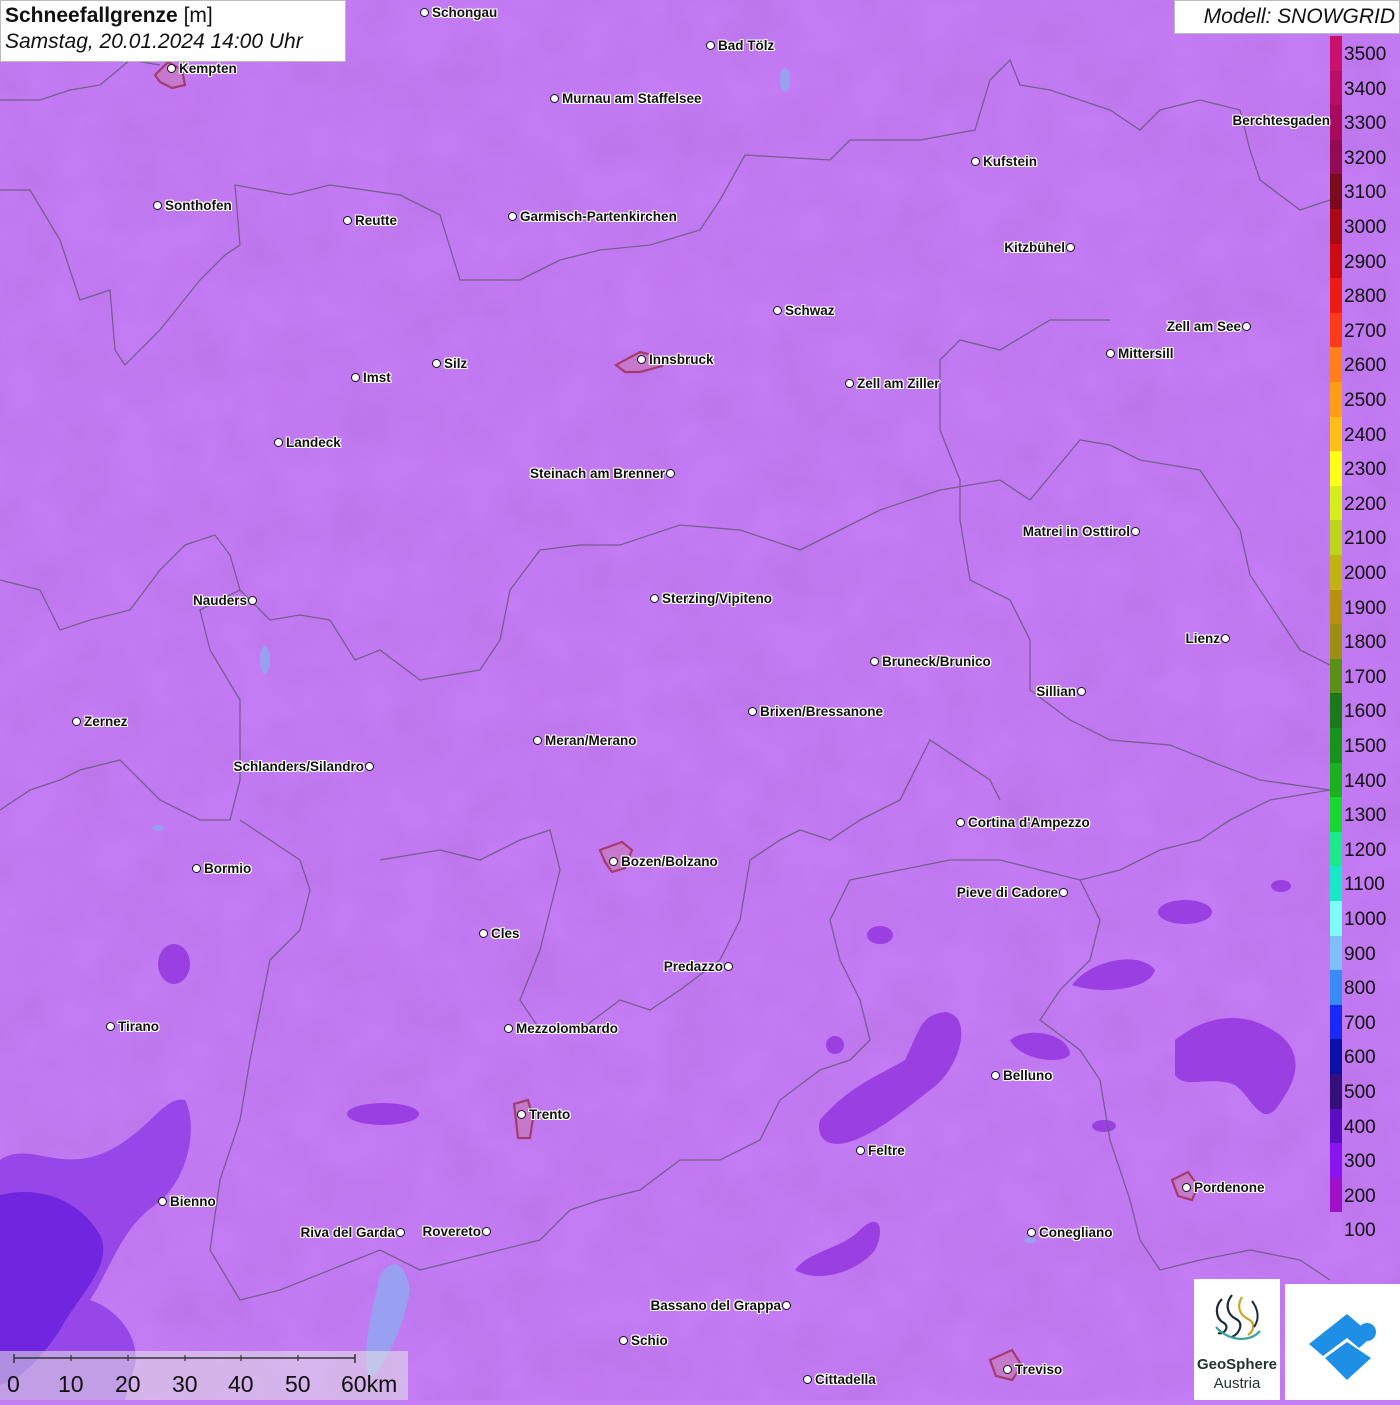 The height and width of the screenshot is (1405, 1400). I want to click on city-label: Kempten, so click(208, 68).